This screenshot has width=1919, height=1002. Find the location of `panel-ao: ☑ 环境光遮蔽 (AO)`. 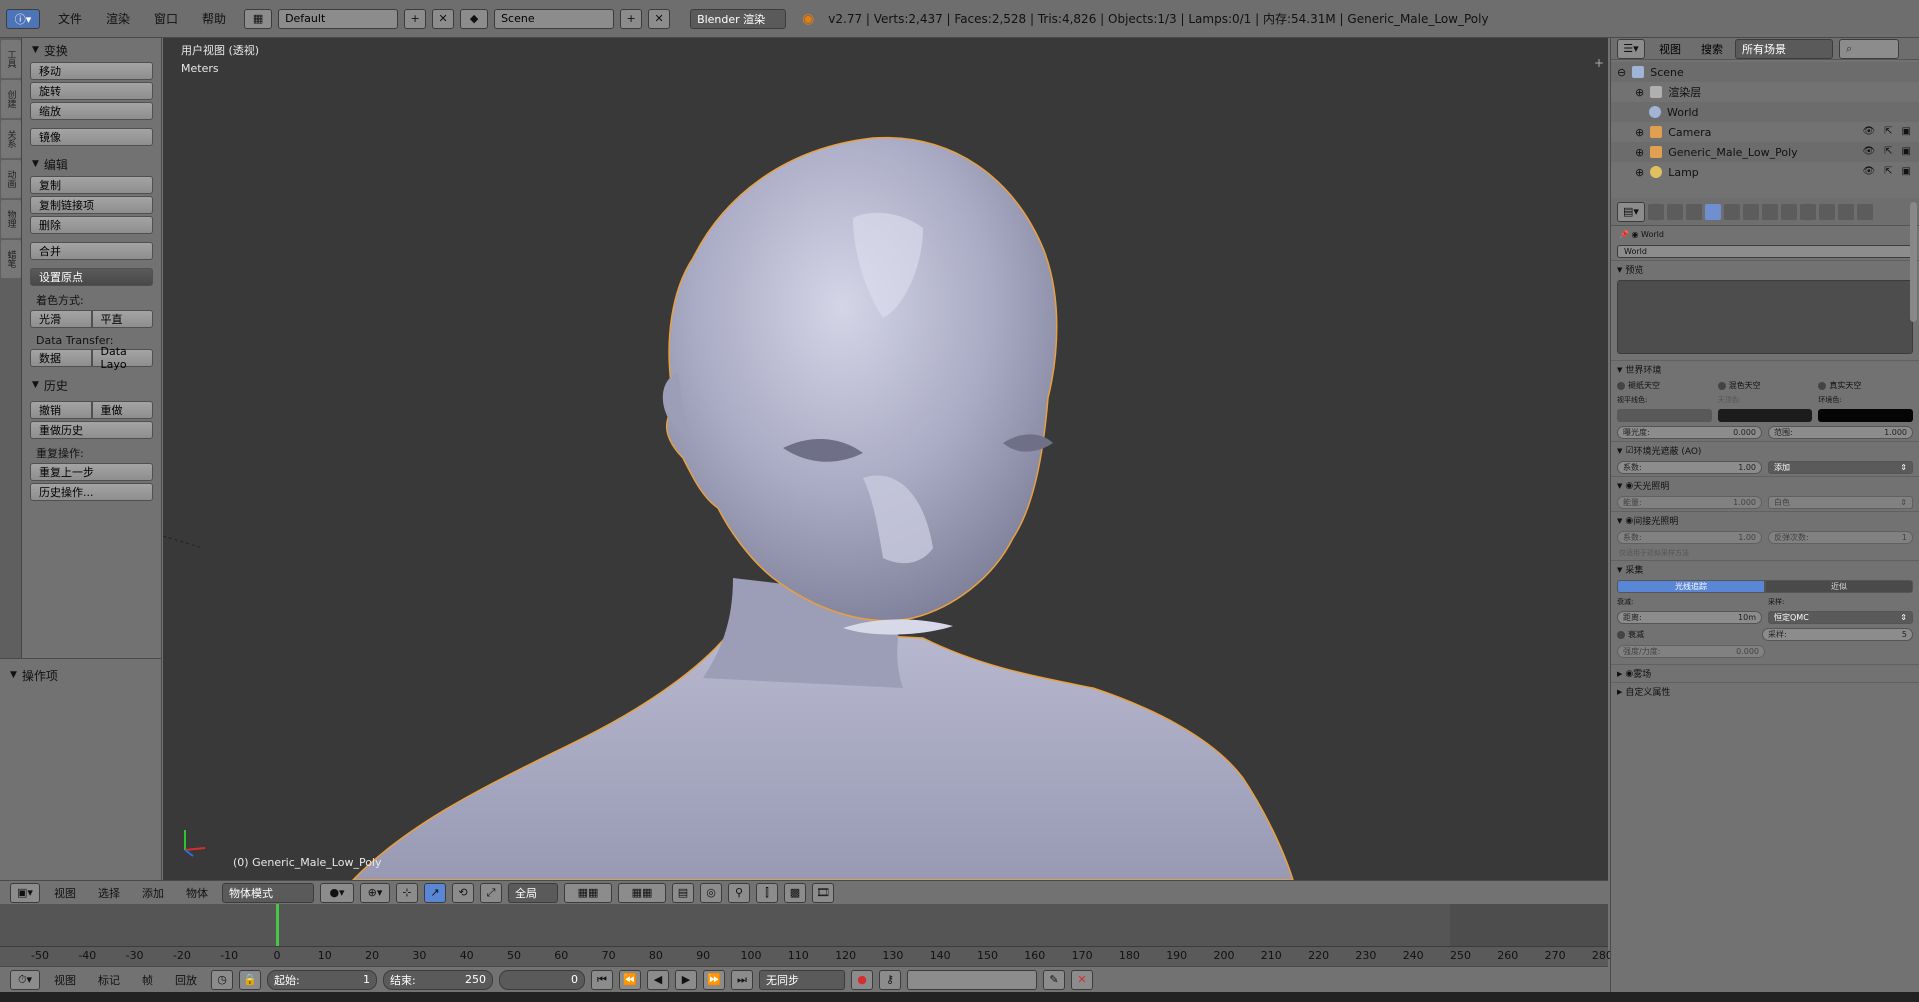

panel-ao: ☑ 环境光遮蔽 (AO) is located at coordinates (1765, 450).